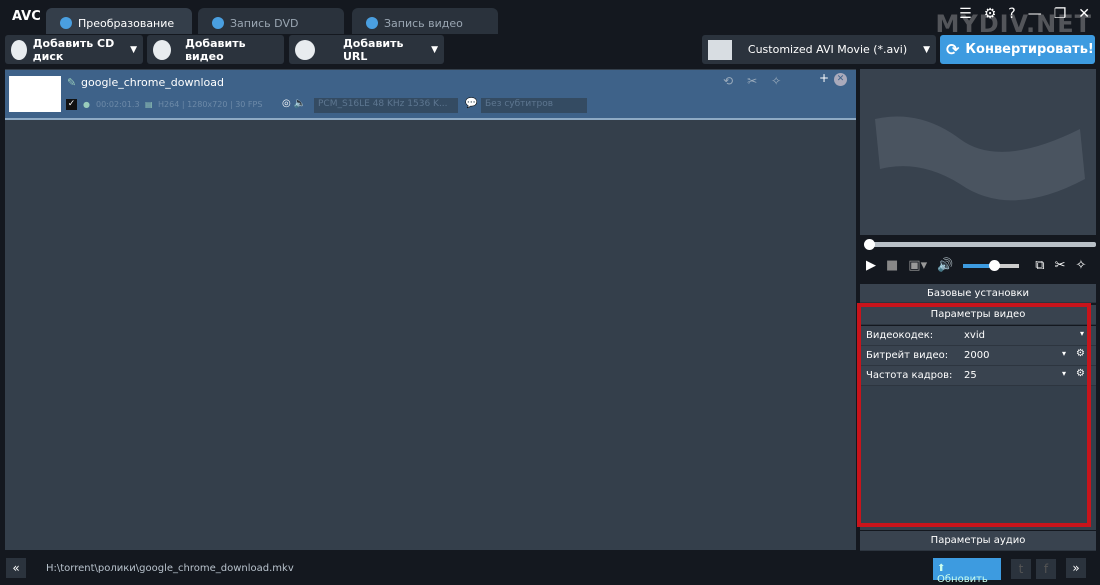 The width and height of the screenshot is (1100, 585). Describe the element at coordinates (953, 49) in the screenshot. I see `refresh-icon: ⟳` at that location.